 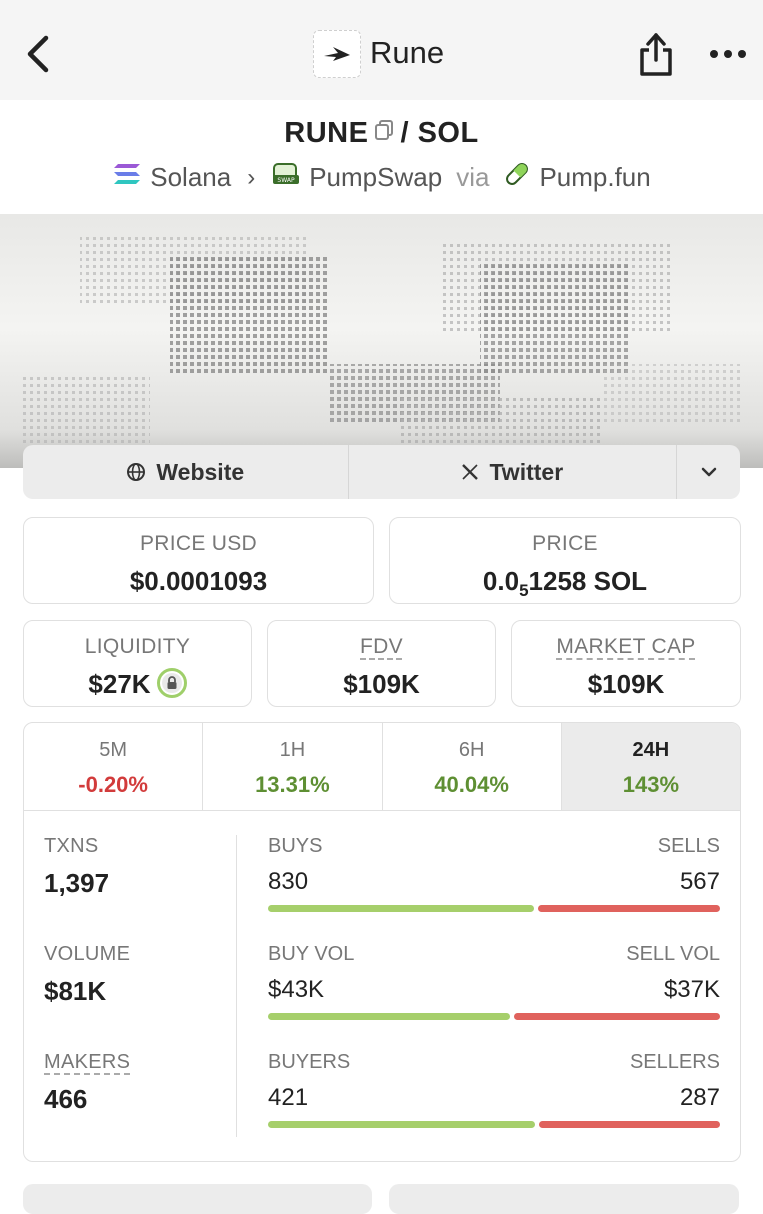 What do you see at coordinates (674, 1062) in the screenshot?
I see `sellers-label: SELLERS` at bounding box center [674, 1062].